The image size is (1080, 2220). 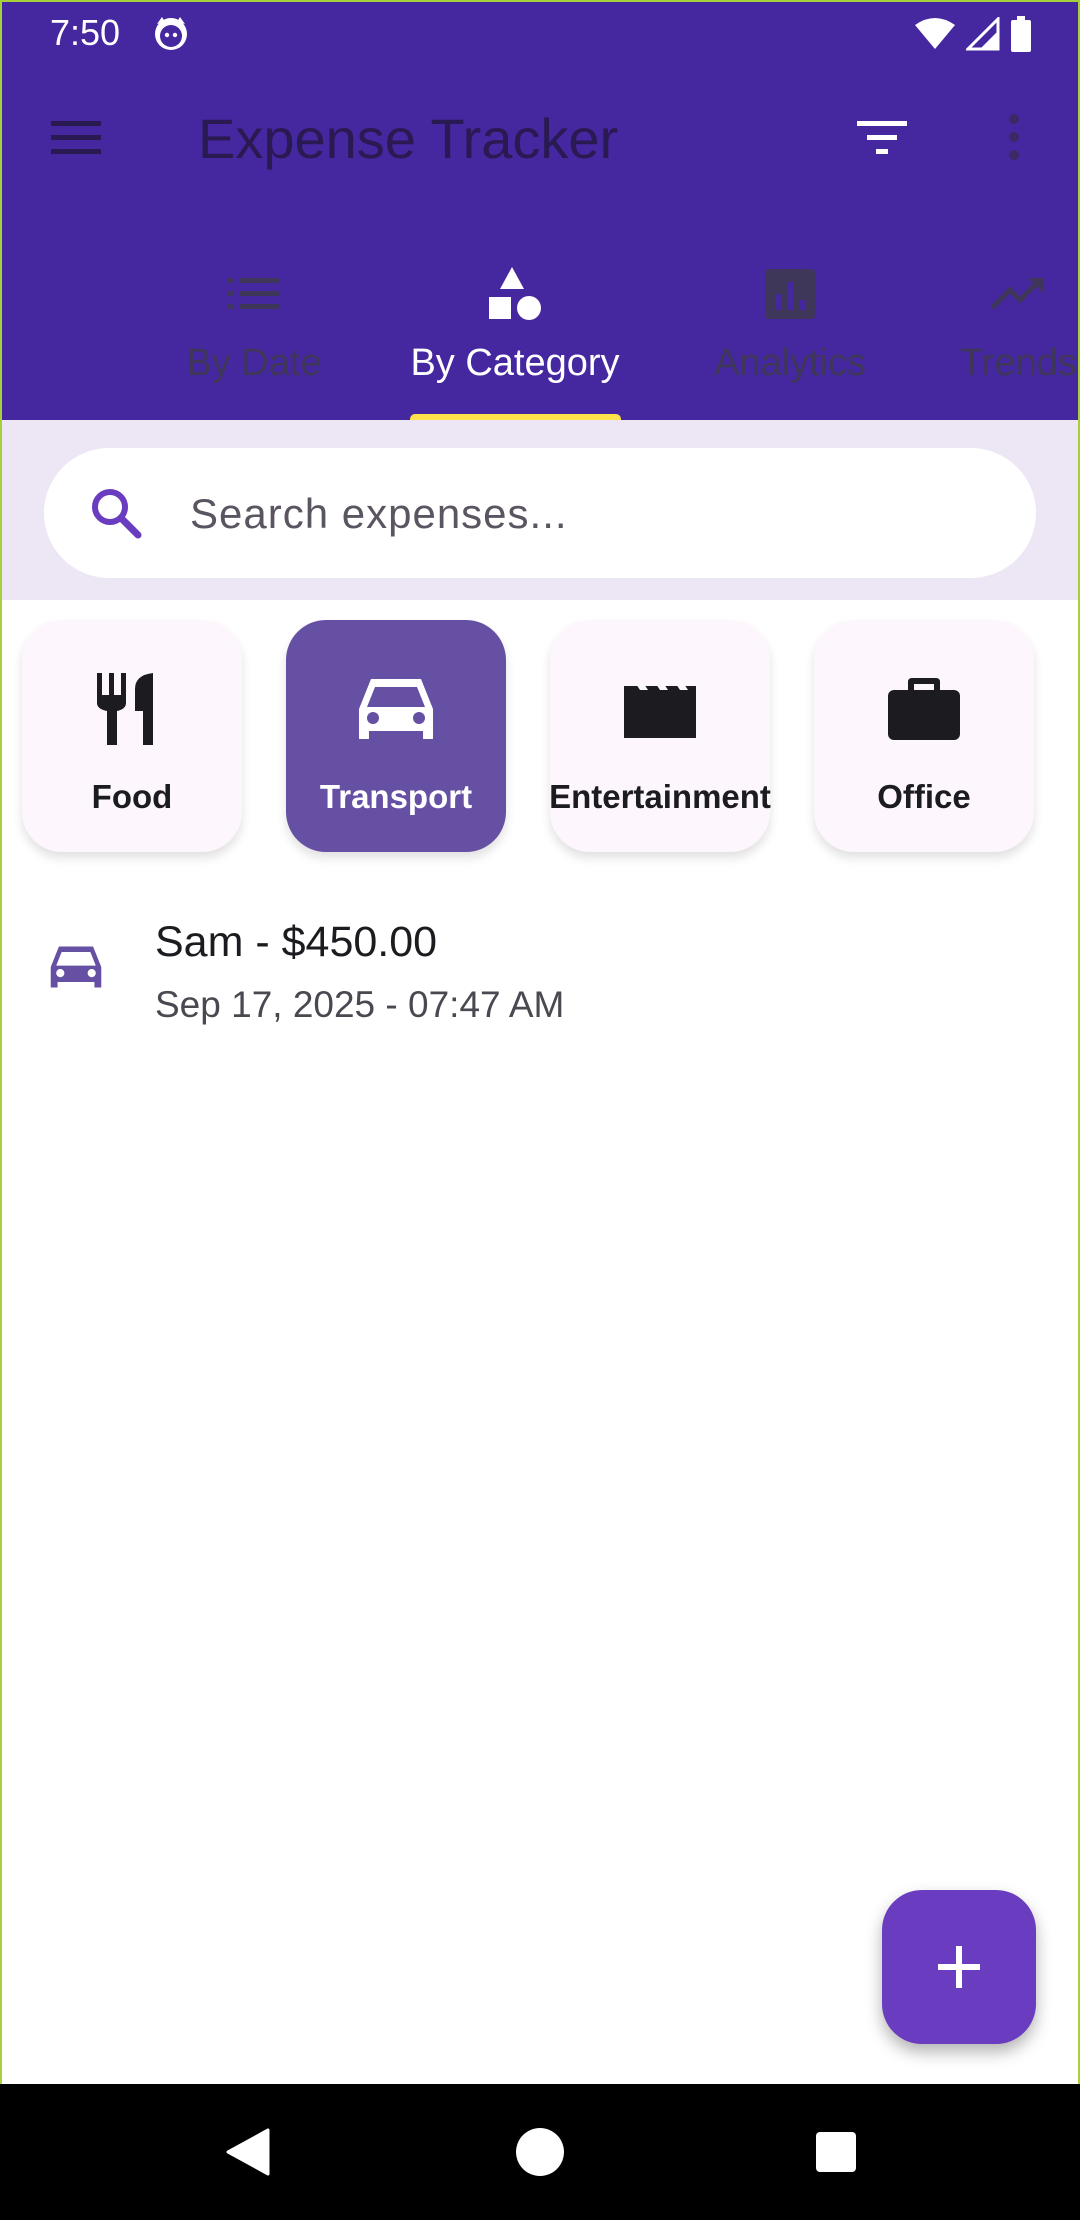 I want to click on wifi-icon, so click(x=935, y=33).